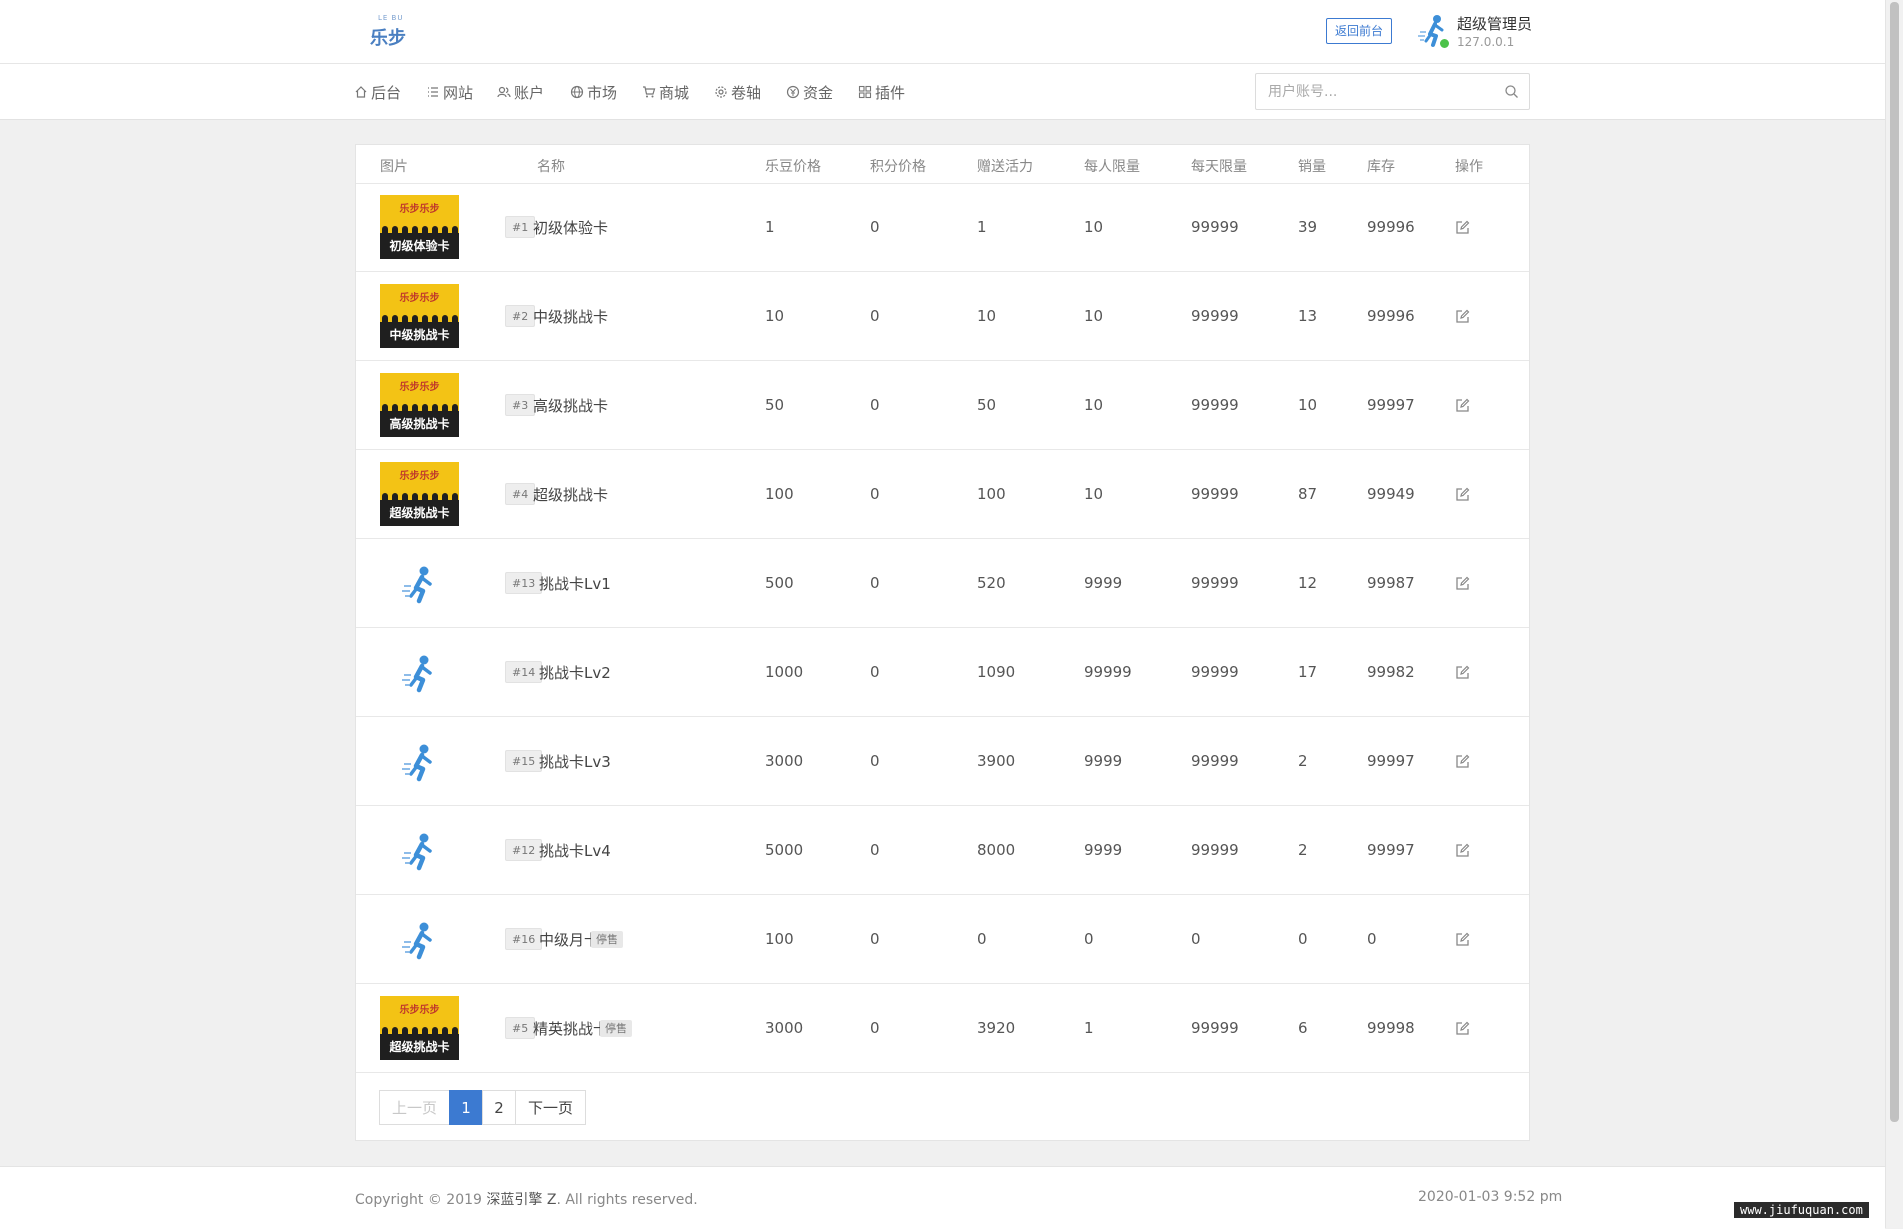  I want to click on pagination: 上一页 1 2 下一页, so click(482, 1107).